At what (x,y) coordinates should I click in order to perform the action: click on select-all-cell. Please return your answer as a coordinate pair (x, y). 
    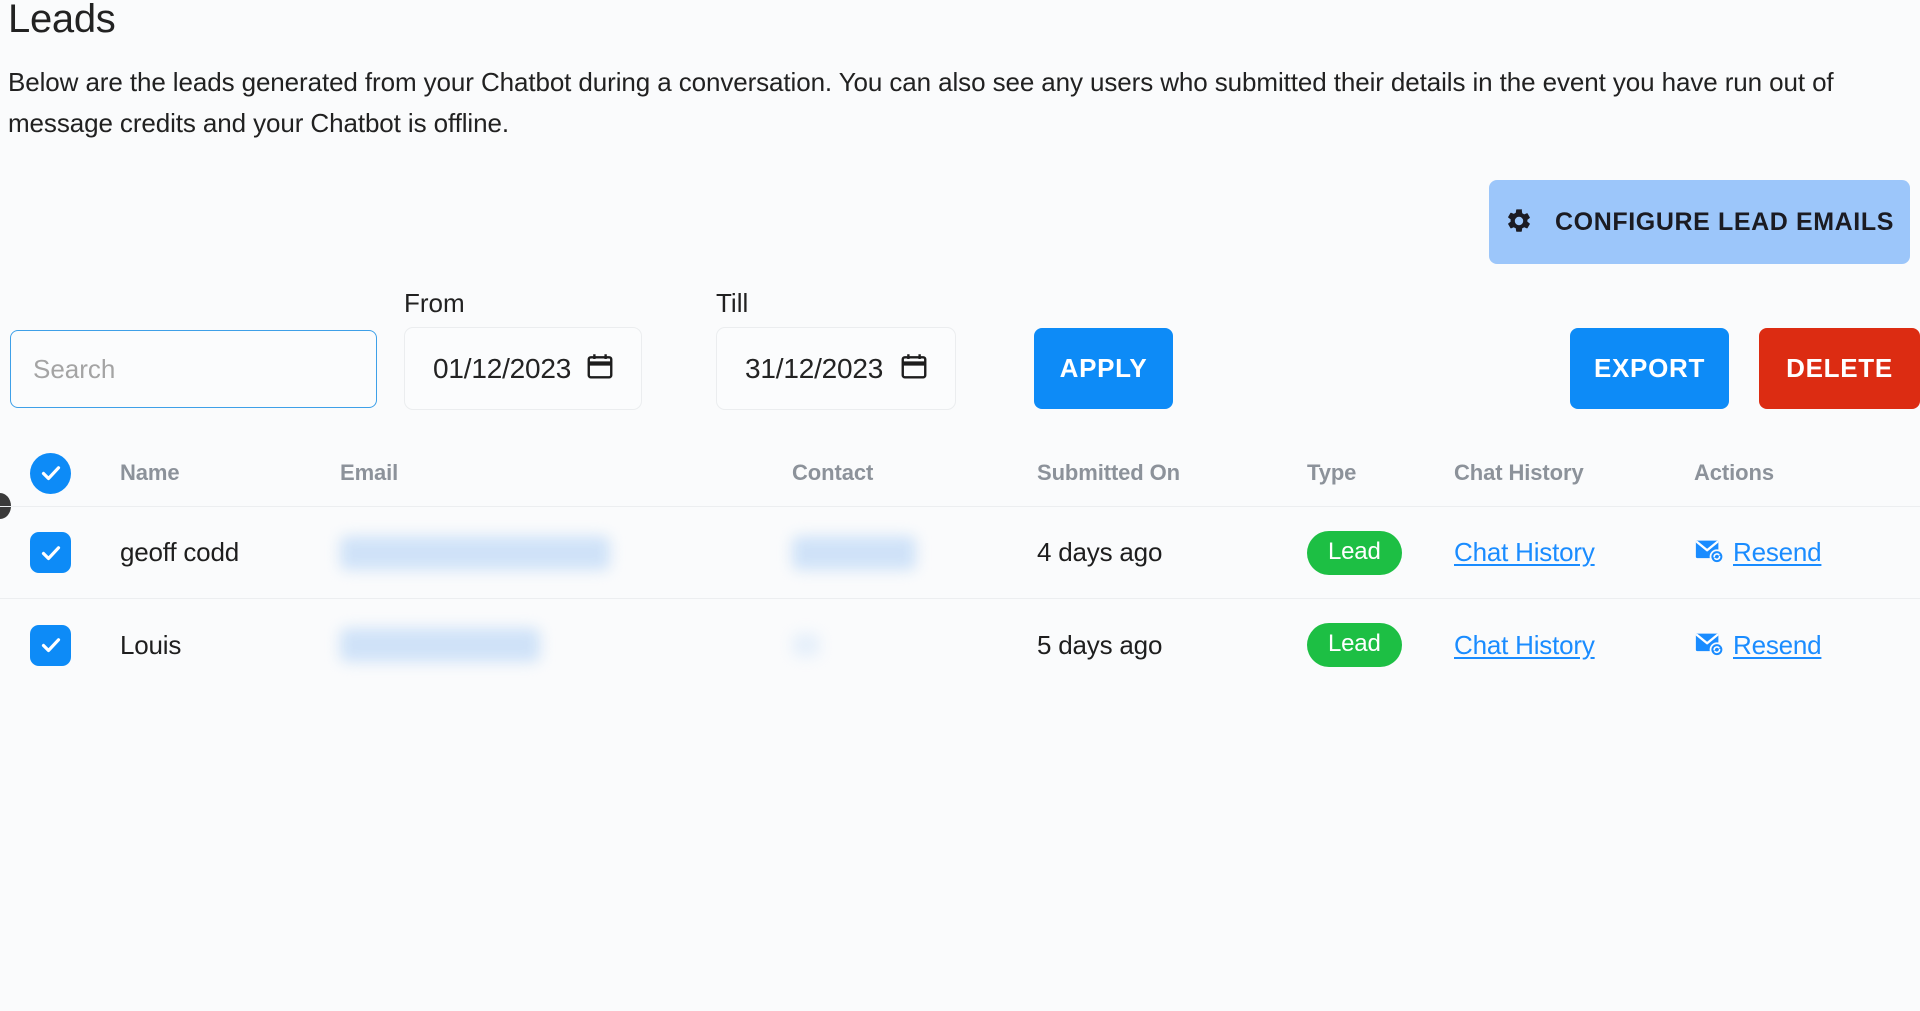
    Looking at the image, I should click on (60, 473).